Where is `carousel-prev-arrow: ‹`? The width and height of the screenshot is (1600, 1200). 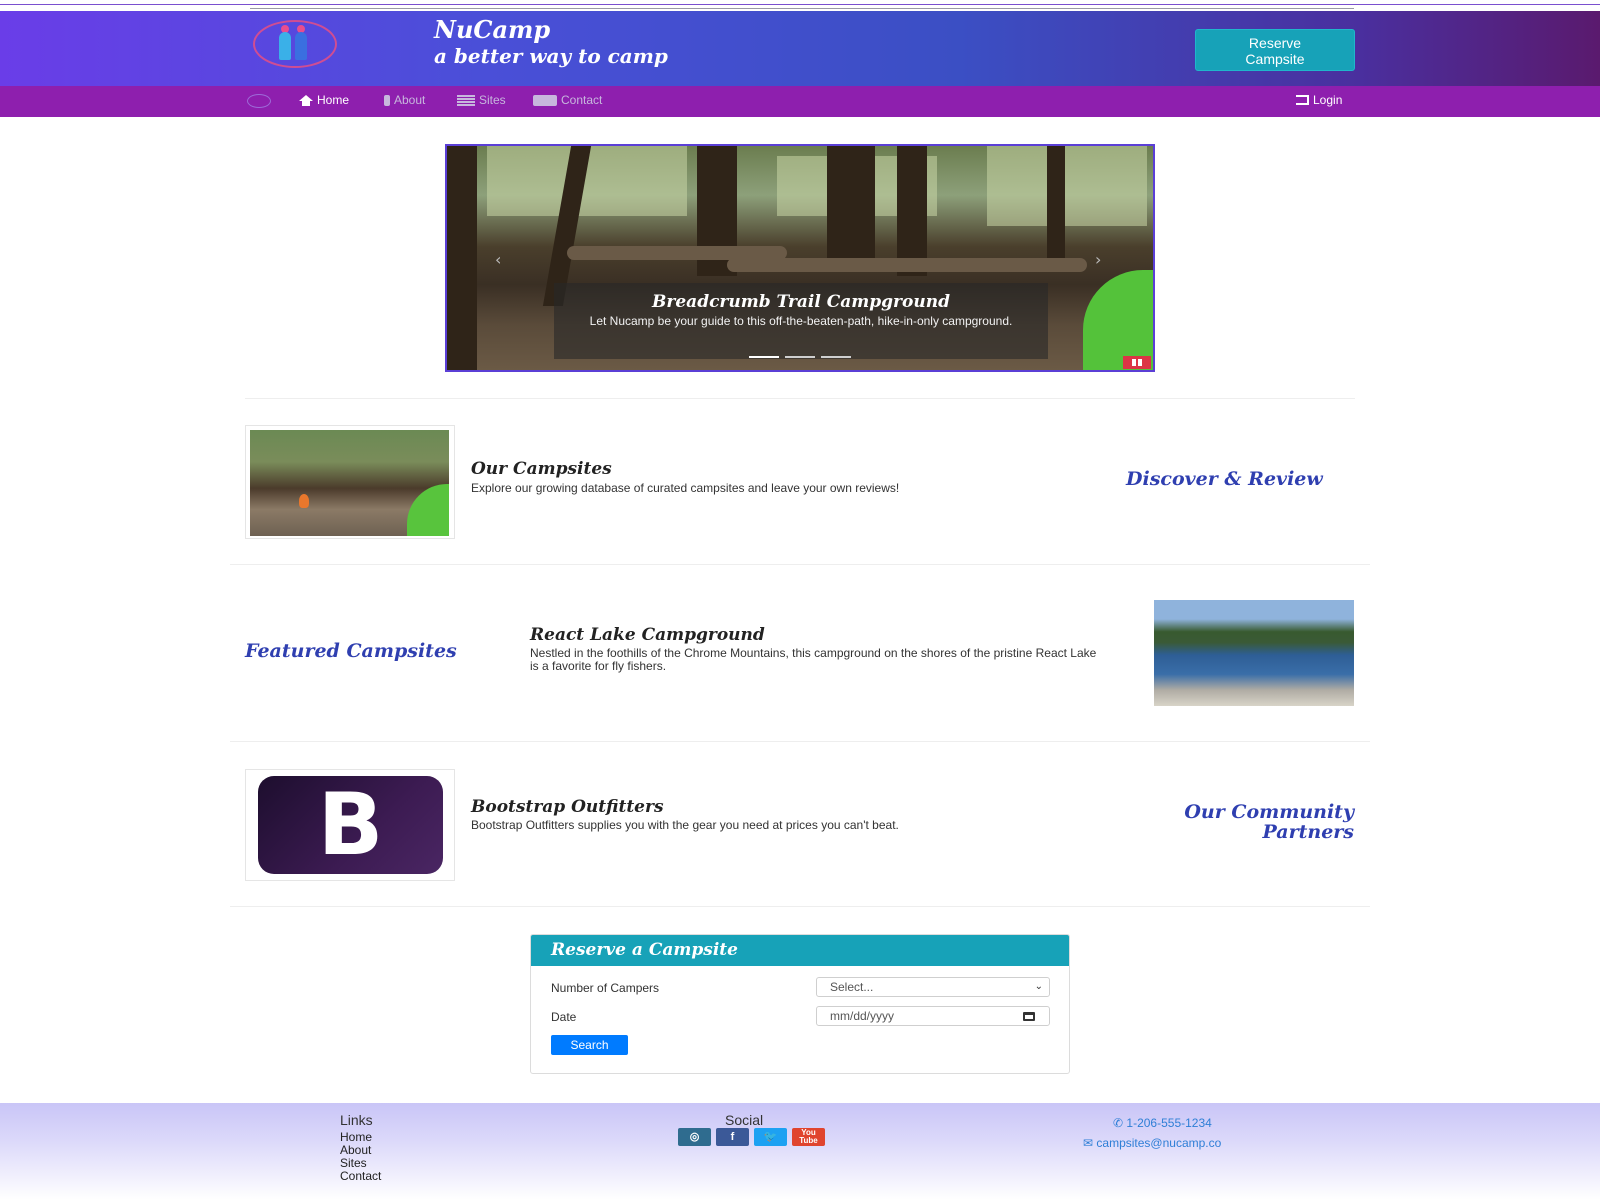
carousel-prev-arrow: ‹ is located at coordinates (498, 259).